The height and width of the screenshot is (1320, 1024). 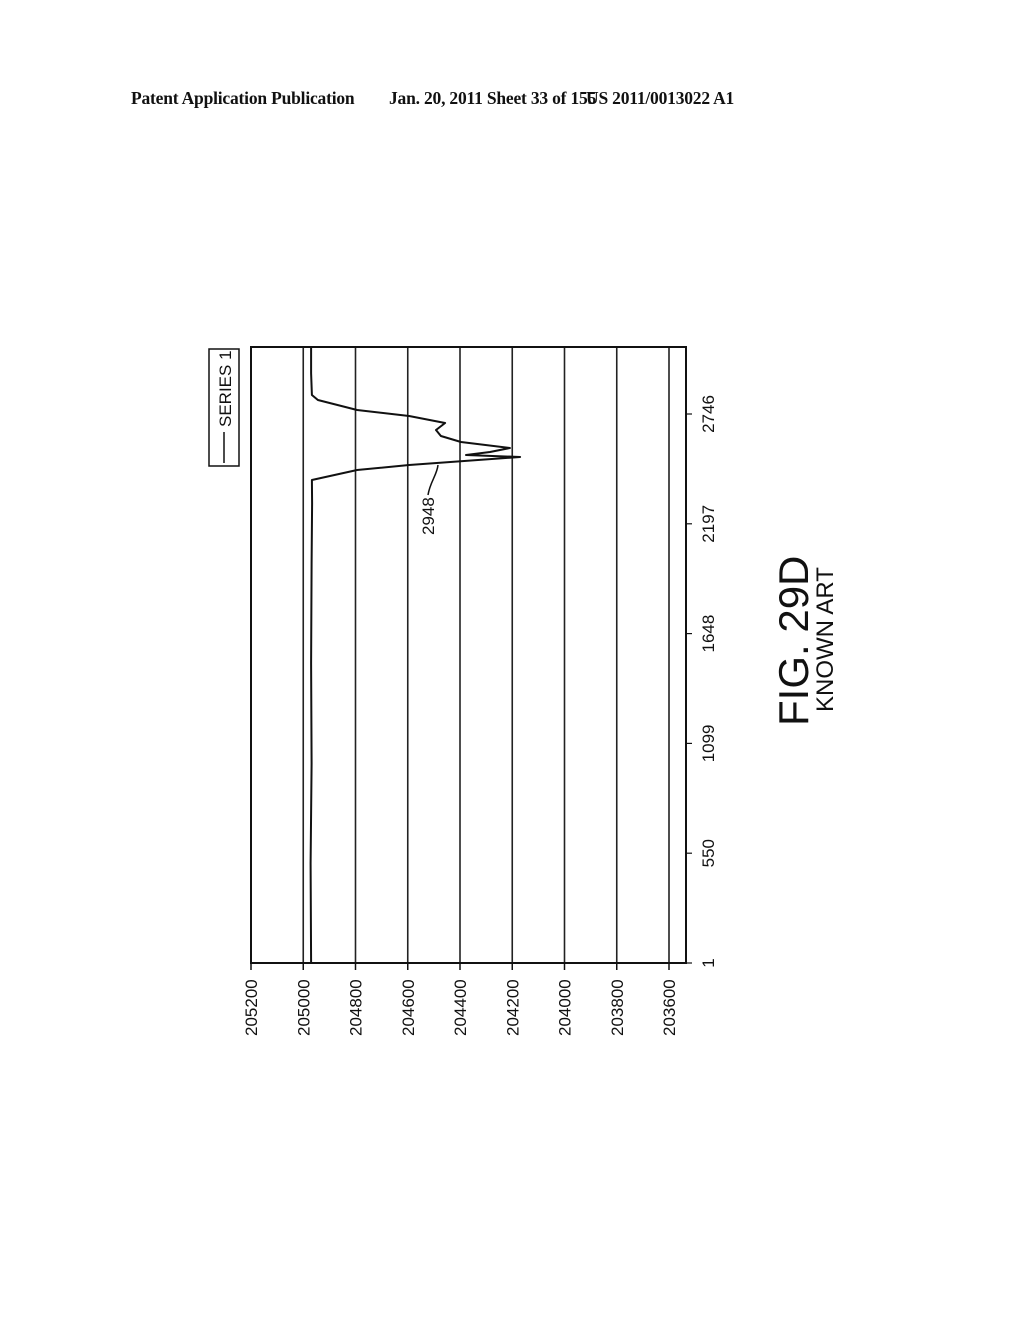 What do you see at coordinates (460, 1007) in the screenshot?
I see `value-tick-label: 204400` at bounding box center [460, 1007].